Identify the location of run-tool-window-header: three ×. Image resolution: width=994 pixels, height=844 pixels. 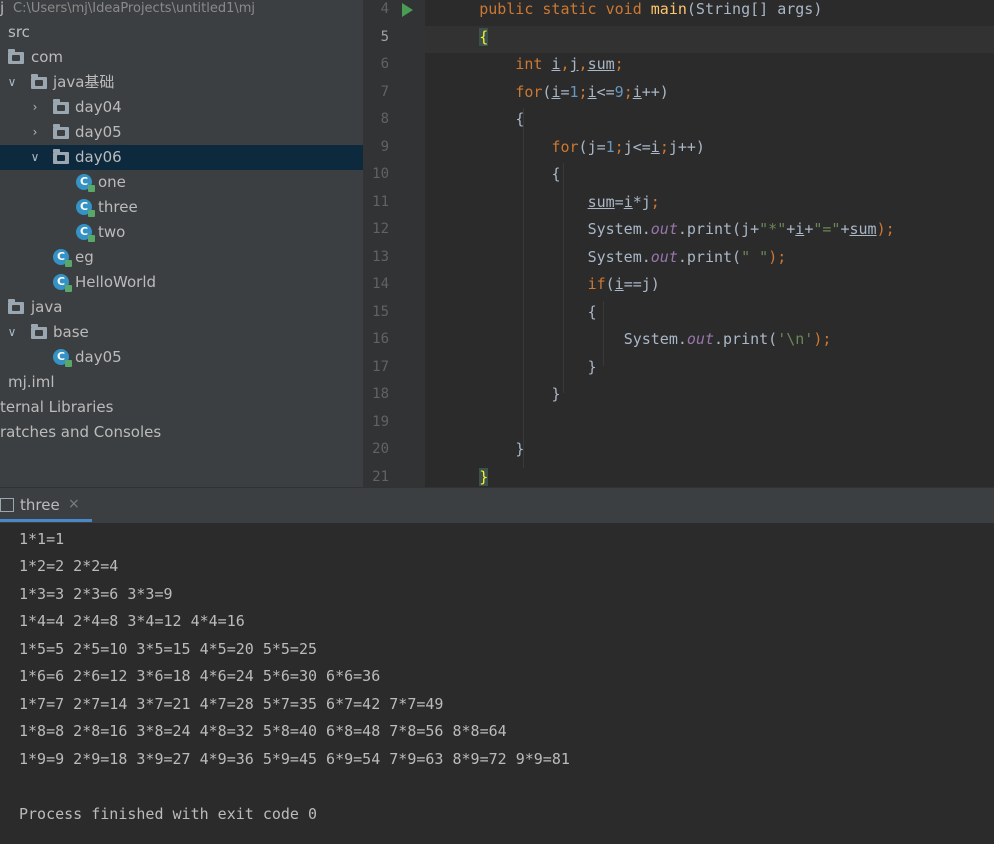
(497, 505).